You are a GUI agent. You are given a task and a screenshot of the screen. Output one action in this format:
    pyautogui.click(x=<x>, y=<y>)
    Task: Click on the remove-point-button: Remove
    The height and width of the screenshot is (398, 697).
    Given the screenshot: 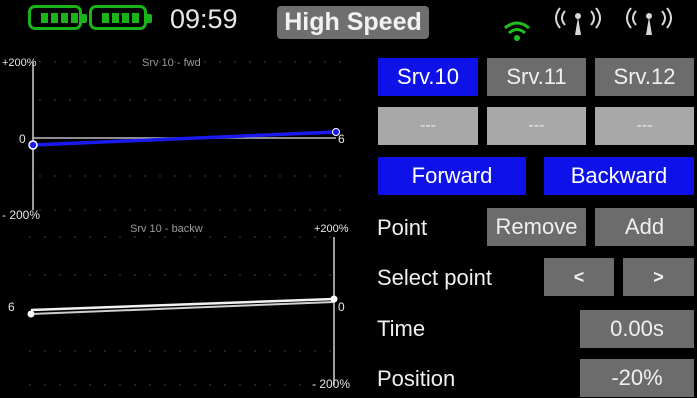 What is the action you would take?
    pyautogui.click(x=536, y=227)
    